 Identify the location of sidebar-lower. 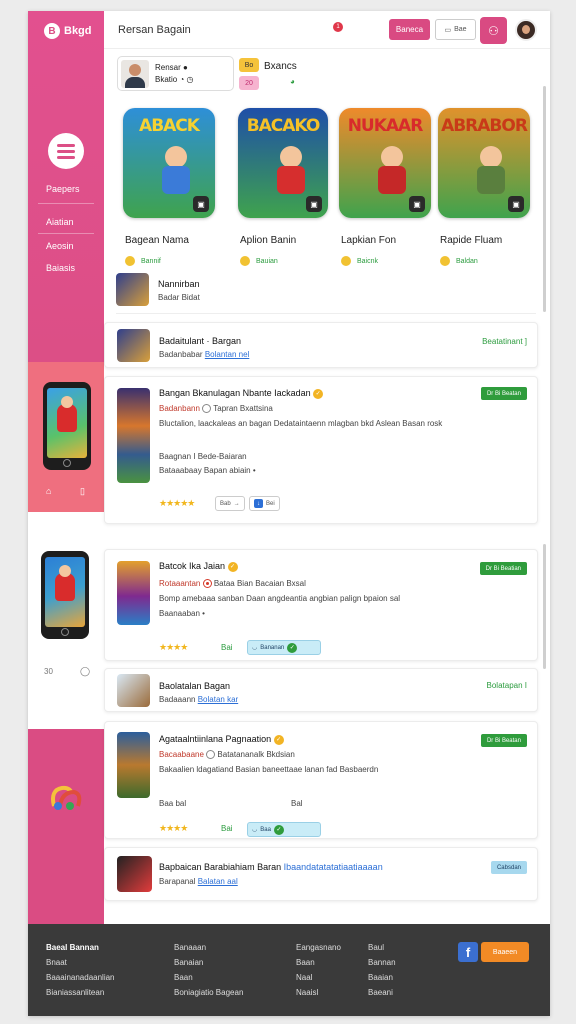
(66, 827).